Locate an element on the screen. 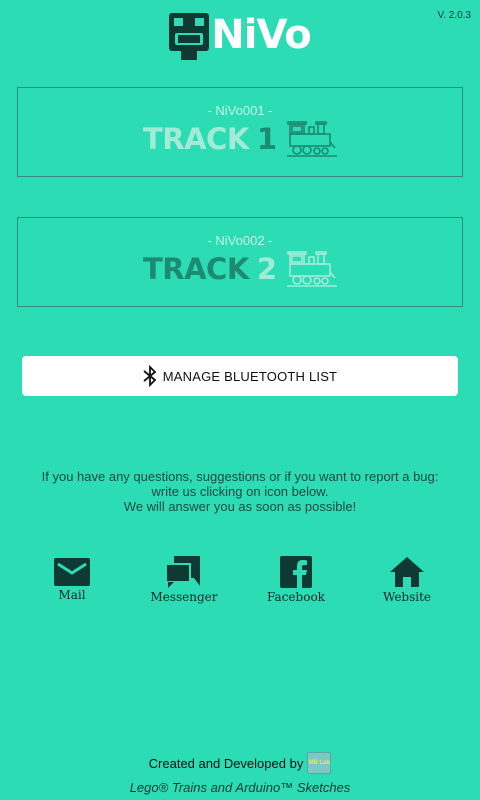 The height and width of the screenshot is (800, 480). credit-text: Created and Developed by is located at coordinates (226, 763).